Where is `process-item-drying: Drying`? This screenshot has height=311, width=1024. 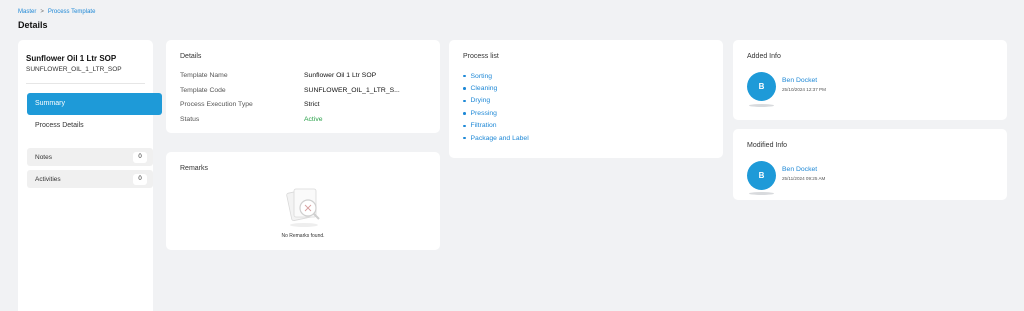
process-item-drying: Drying is located at coordinates (496, 101).